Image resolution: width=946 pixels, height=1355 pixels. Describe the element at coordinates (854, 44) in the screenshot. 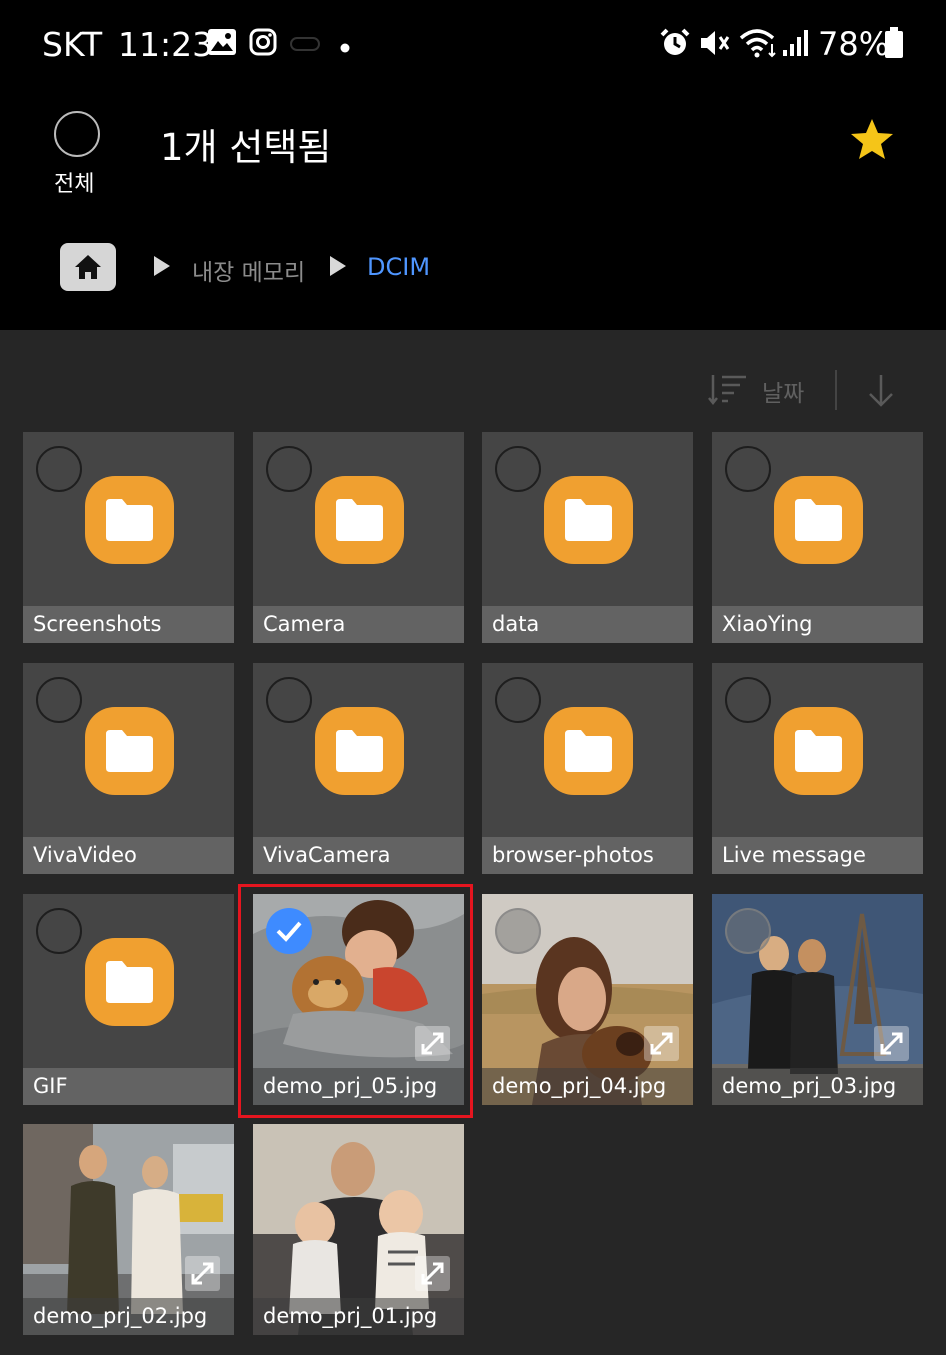

I see `battery-percentage: 78%` at that location.